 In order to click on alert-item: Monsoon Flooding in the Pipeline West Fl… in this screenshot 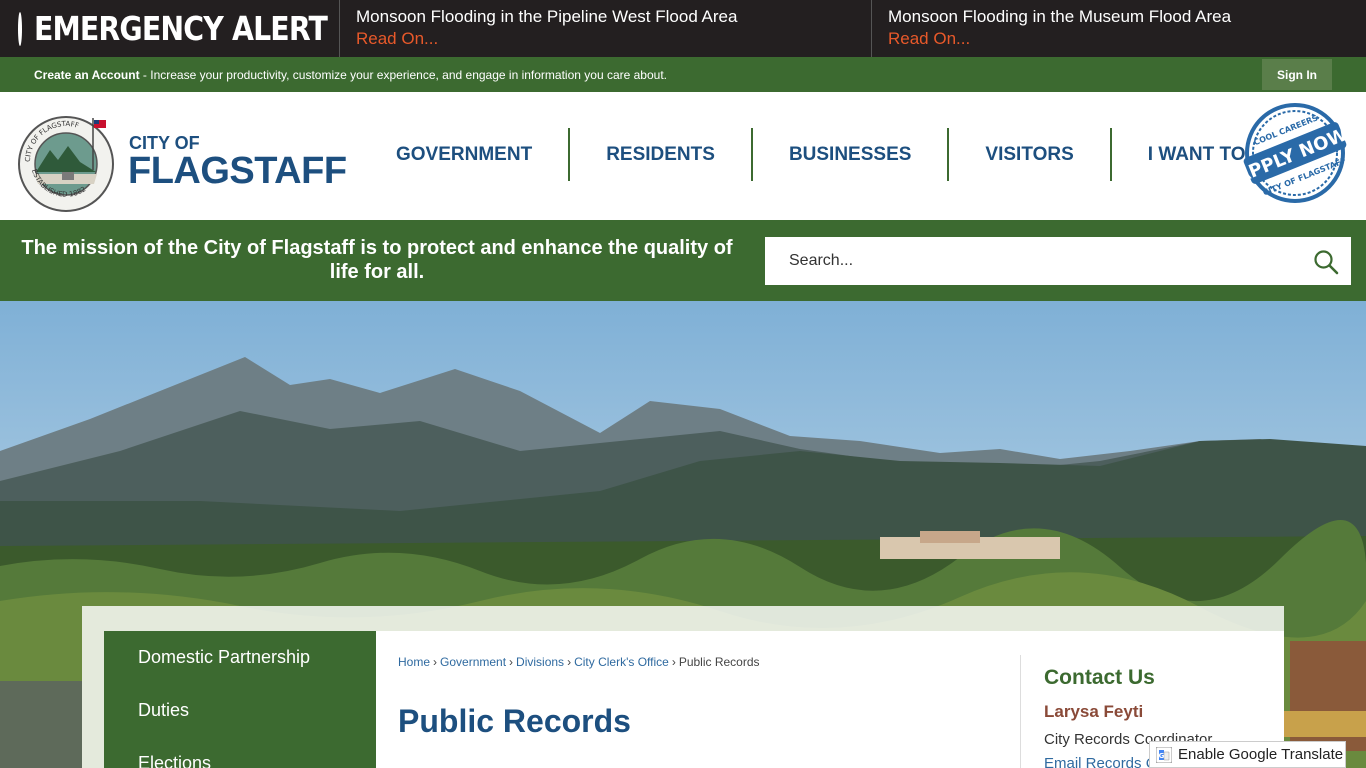, I will do `click(606, 28)`.